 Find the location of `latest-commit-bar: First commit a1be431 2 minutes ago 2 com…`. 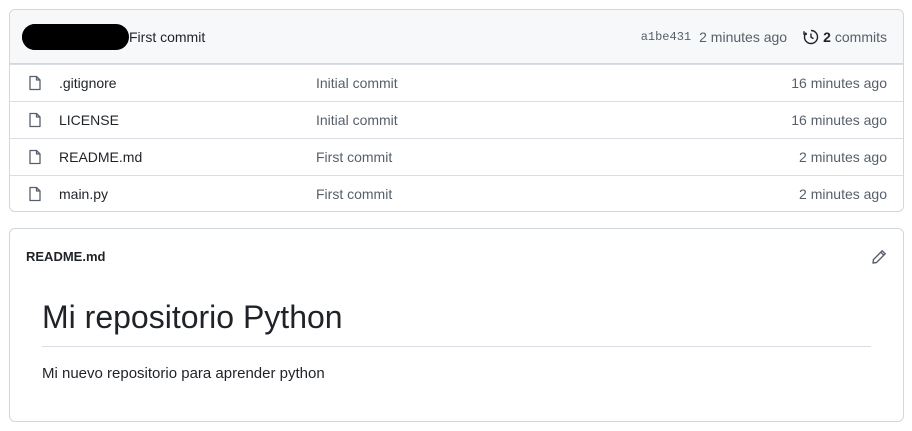

latest-commit-bar: First commit a1be431 2 minutes ago 2 com… is located at coordinates (456, 37).